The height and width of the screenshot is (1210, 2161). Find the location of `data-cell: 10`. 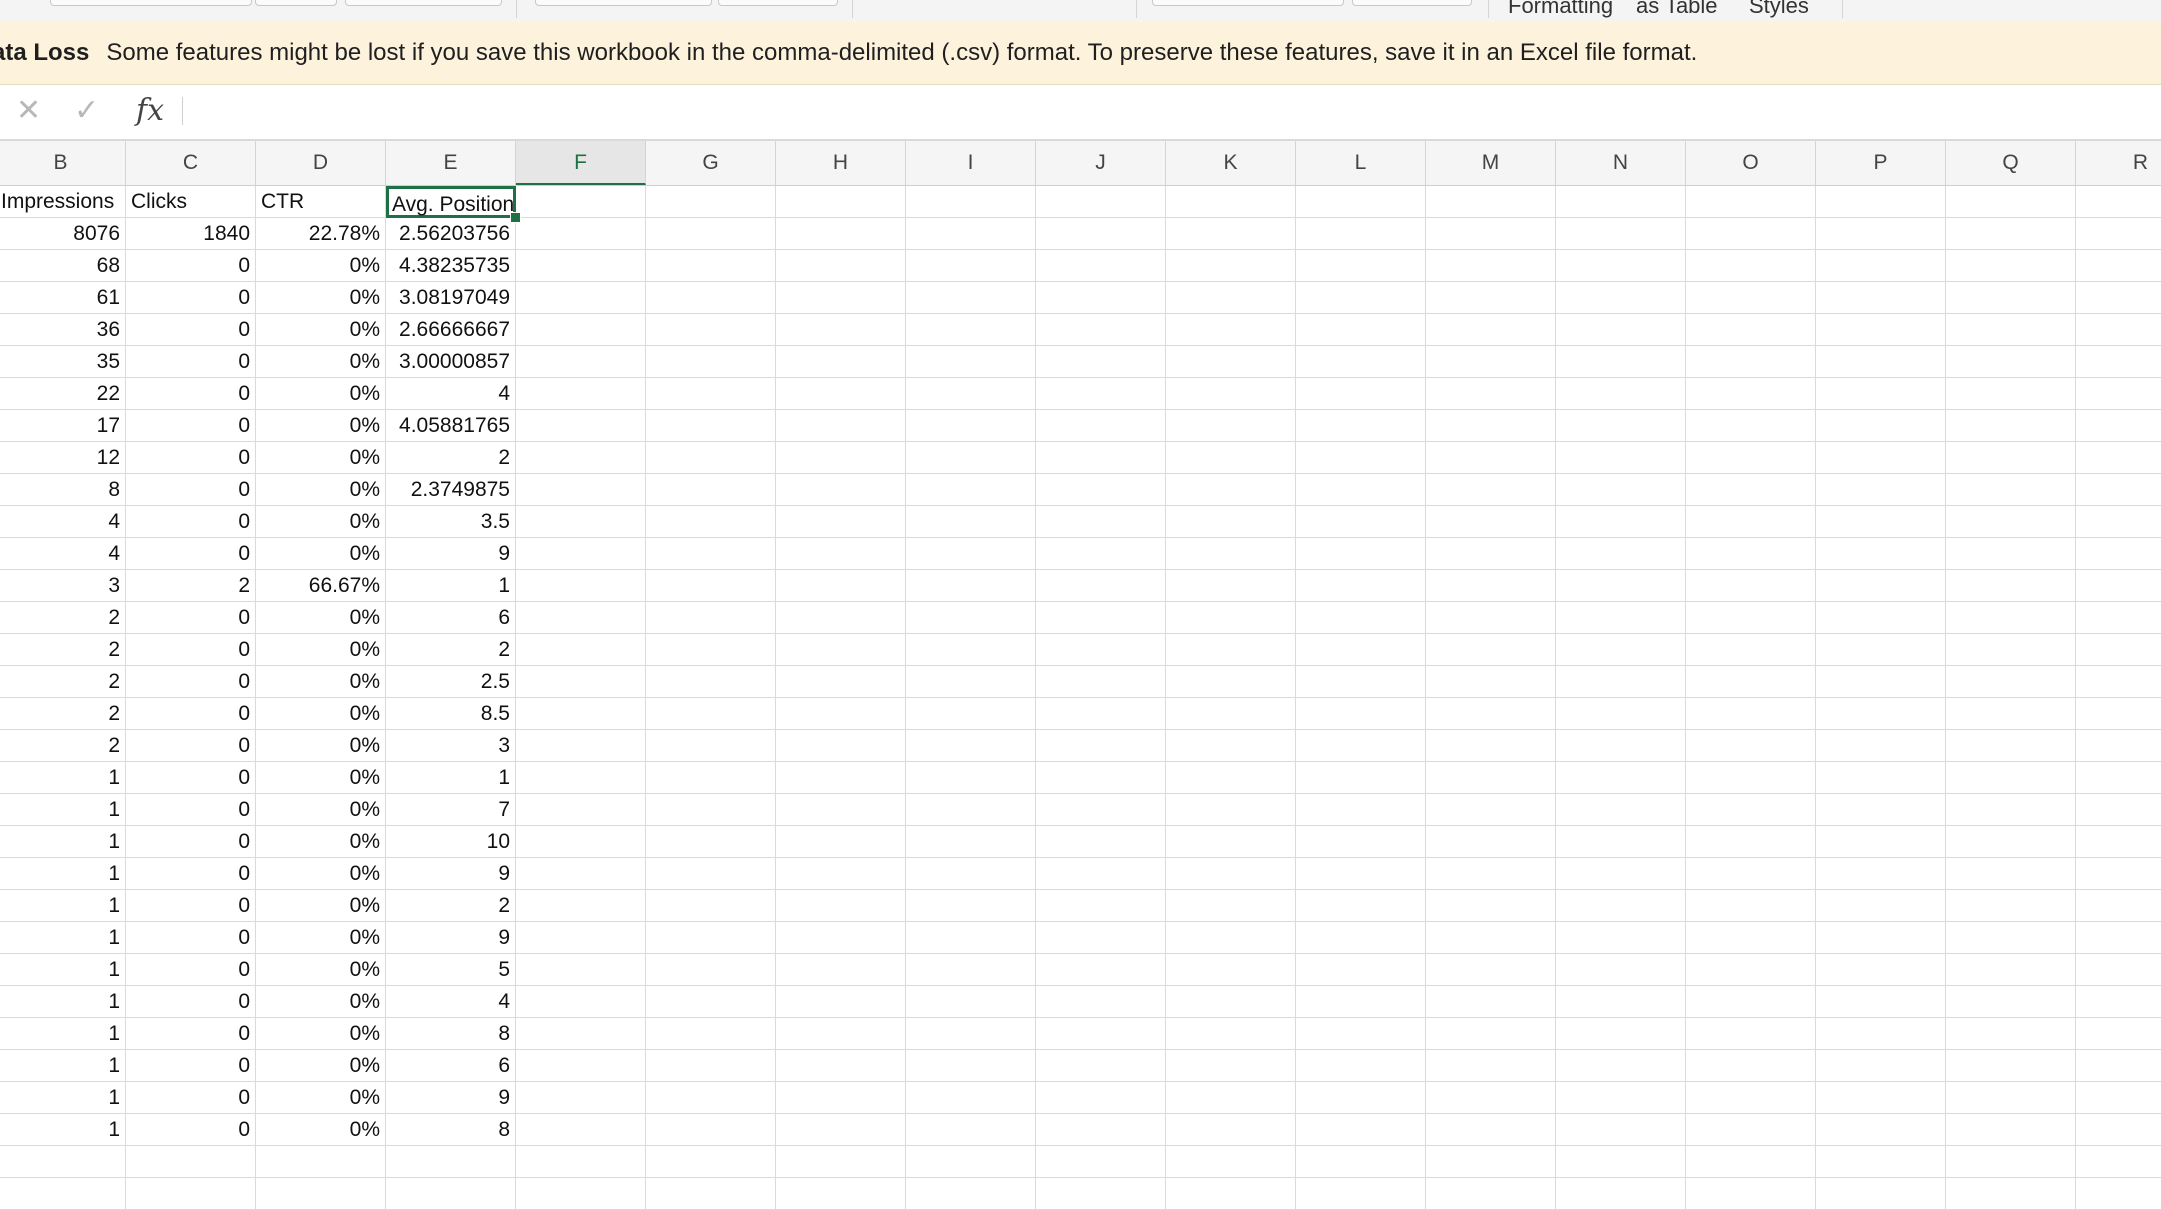

data-cell: 10 is located at coordinates (451, 842).